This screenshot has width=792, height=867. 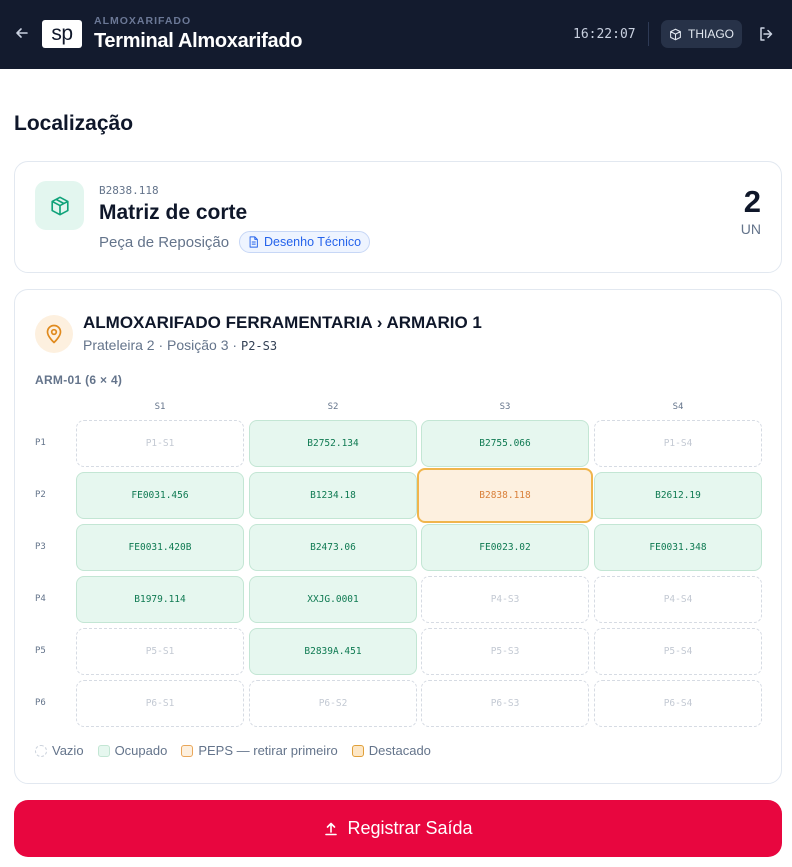 What do you see at coordinates (678, 703) in the screenshot?
I see `grid-cell-empty: P6-S4` at bounding box center [678, 703].